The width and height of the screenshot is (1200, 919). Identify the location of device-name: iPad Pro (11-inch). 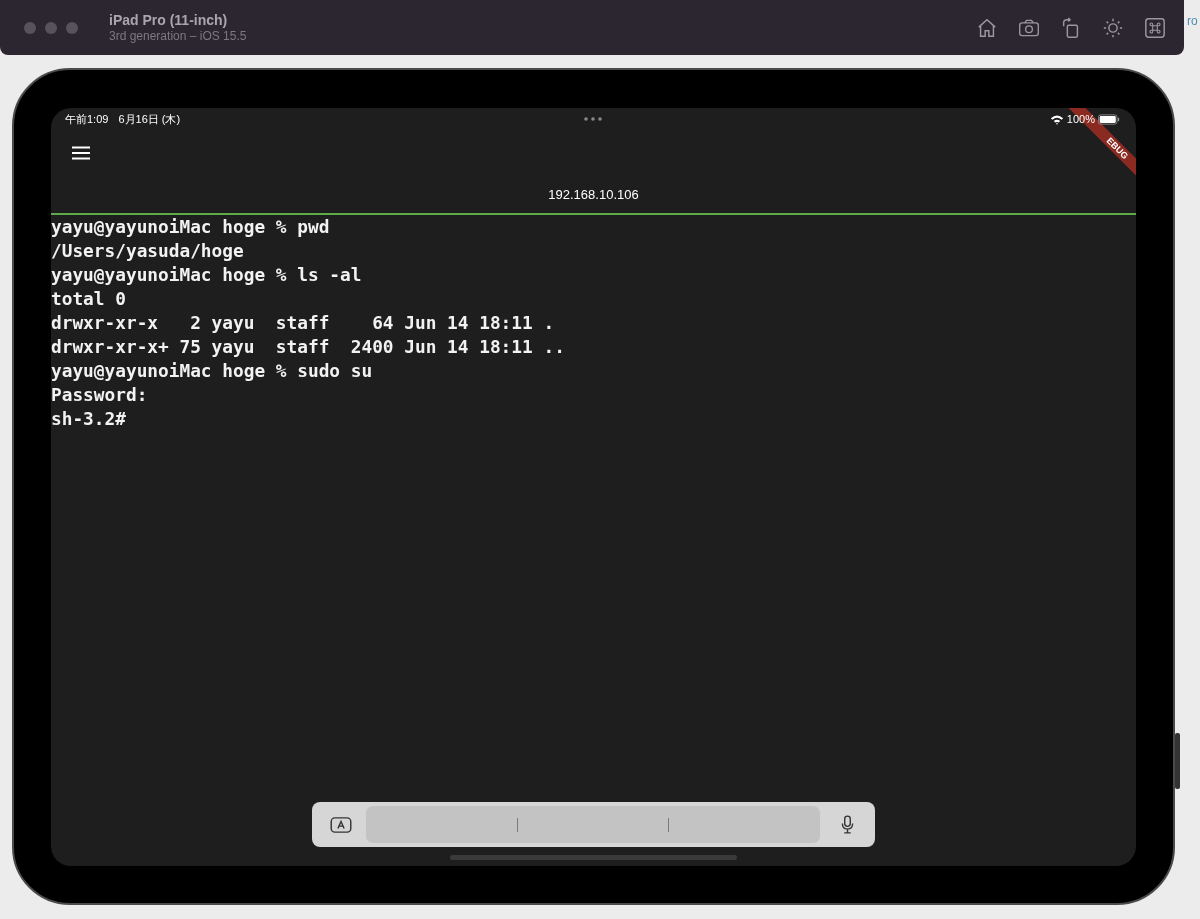
(169, 20).